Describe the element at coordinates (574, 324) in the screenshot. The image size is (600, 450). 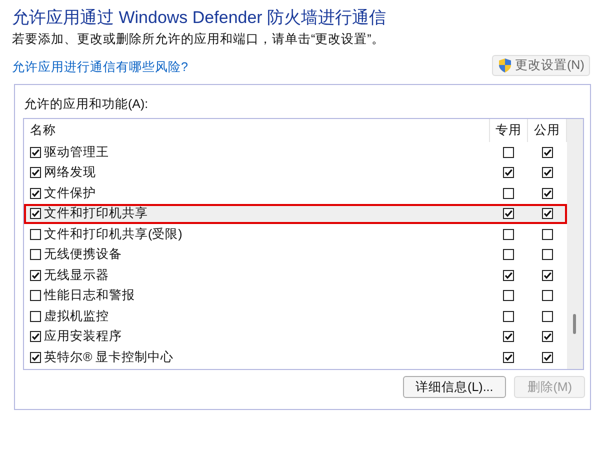
I see `scrollbar-thumb` at that location.